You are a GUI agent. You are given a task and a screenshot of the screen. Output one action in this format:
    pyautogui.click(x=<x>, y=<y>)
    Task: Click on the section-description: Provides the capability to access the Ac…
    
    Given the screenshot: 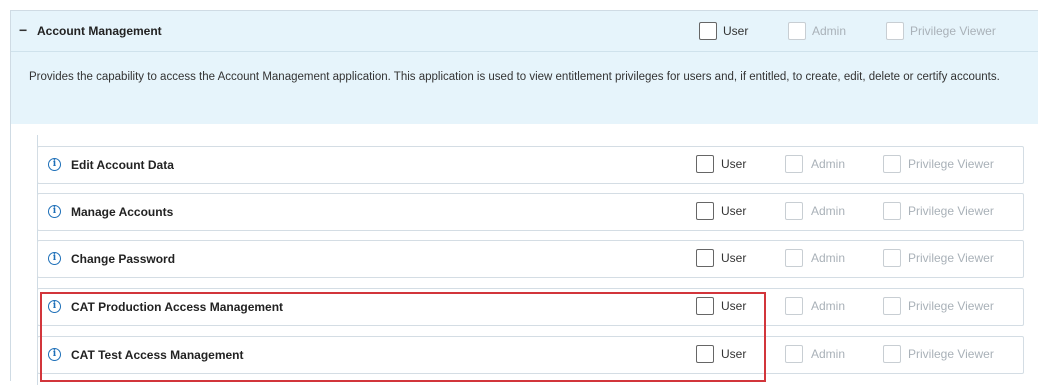 What is the action you would take?
    pyautogui.click(x=514, y=77)
    